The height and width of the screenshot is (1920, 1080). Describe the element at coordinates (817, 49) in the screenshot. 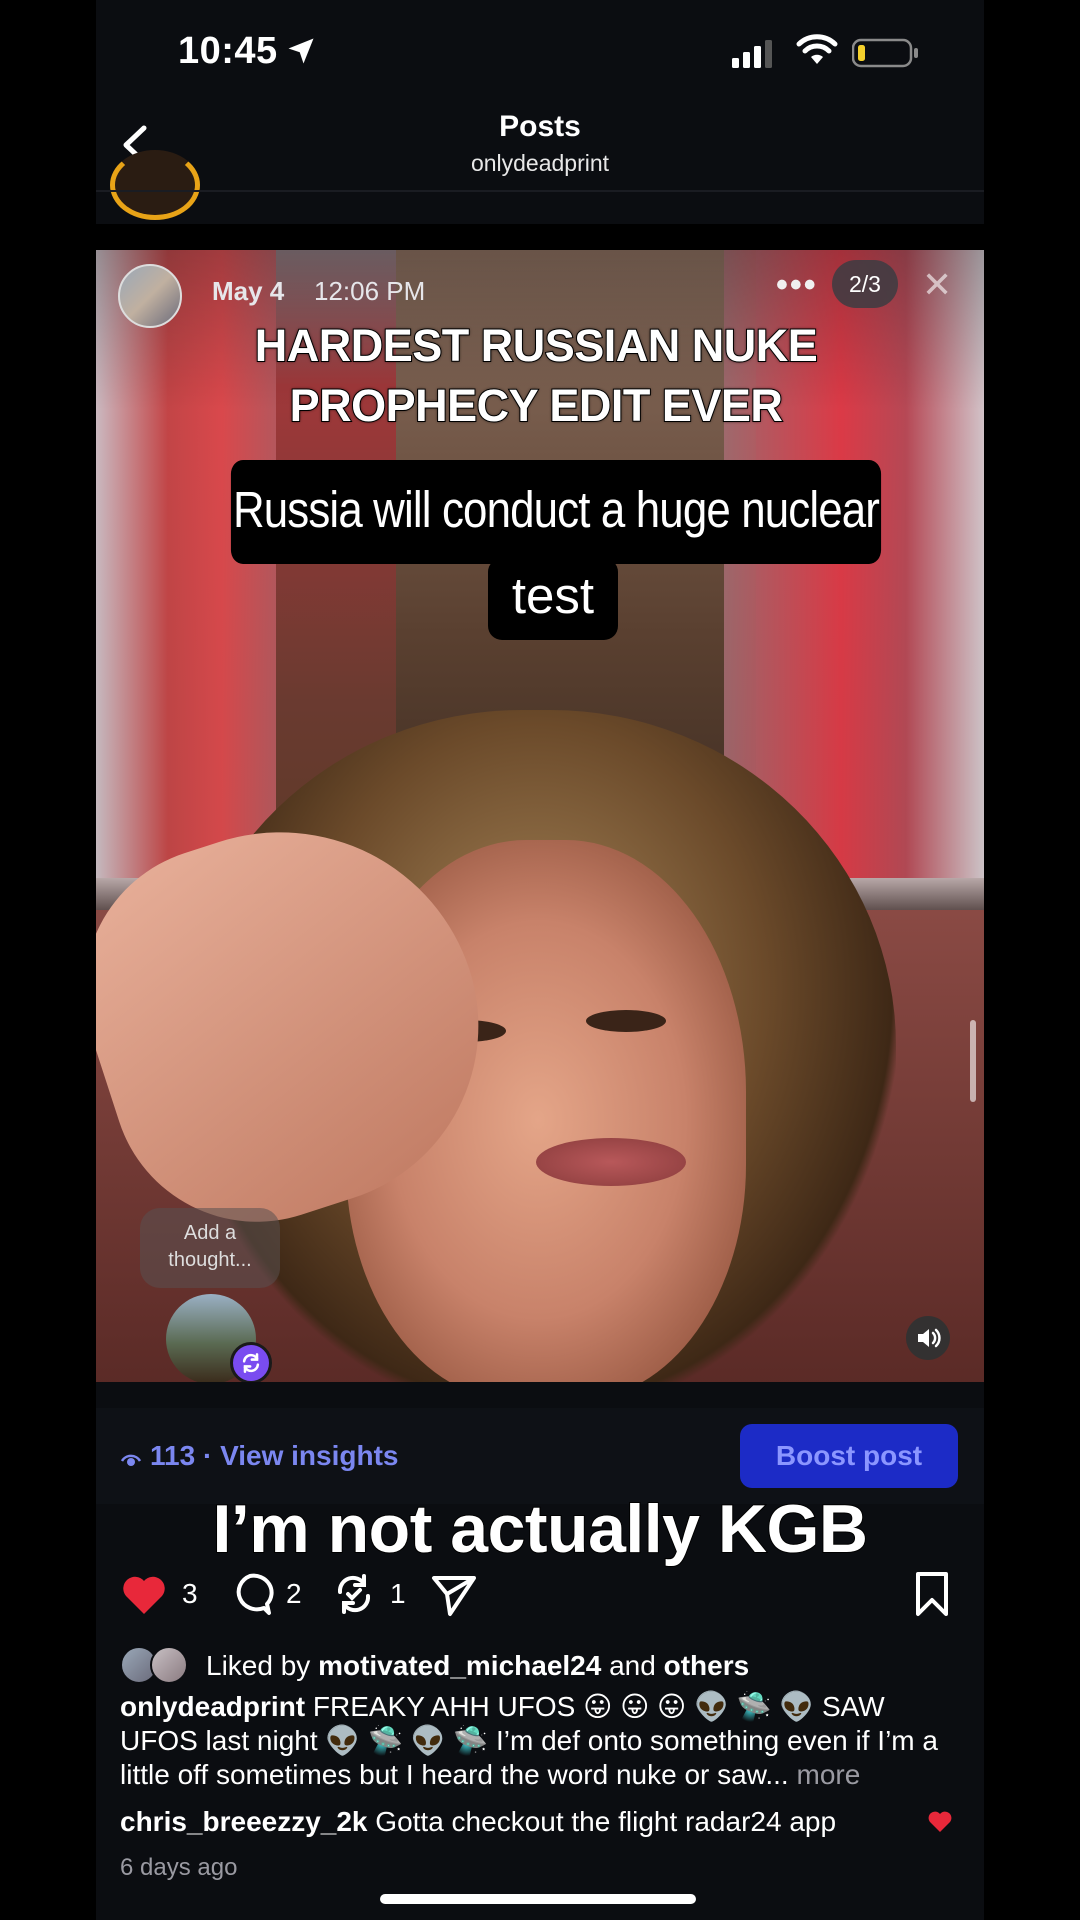

I see `wifi-icon` at that location.